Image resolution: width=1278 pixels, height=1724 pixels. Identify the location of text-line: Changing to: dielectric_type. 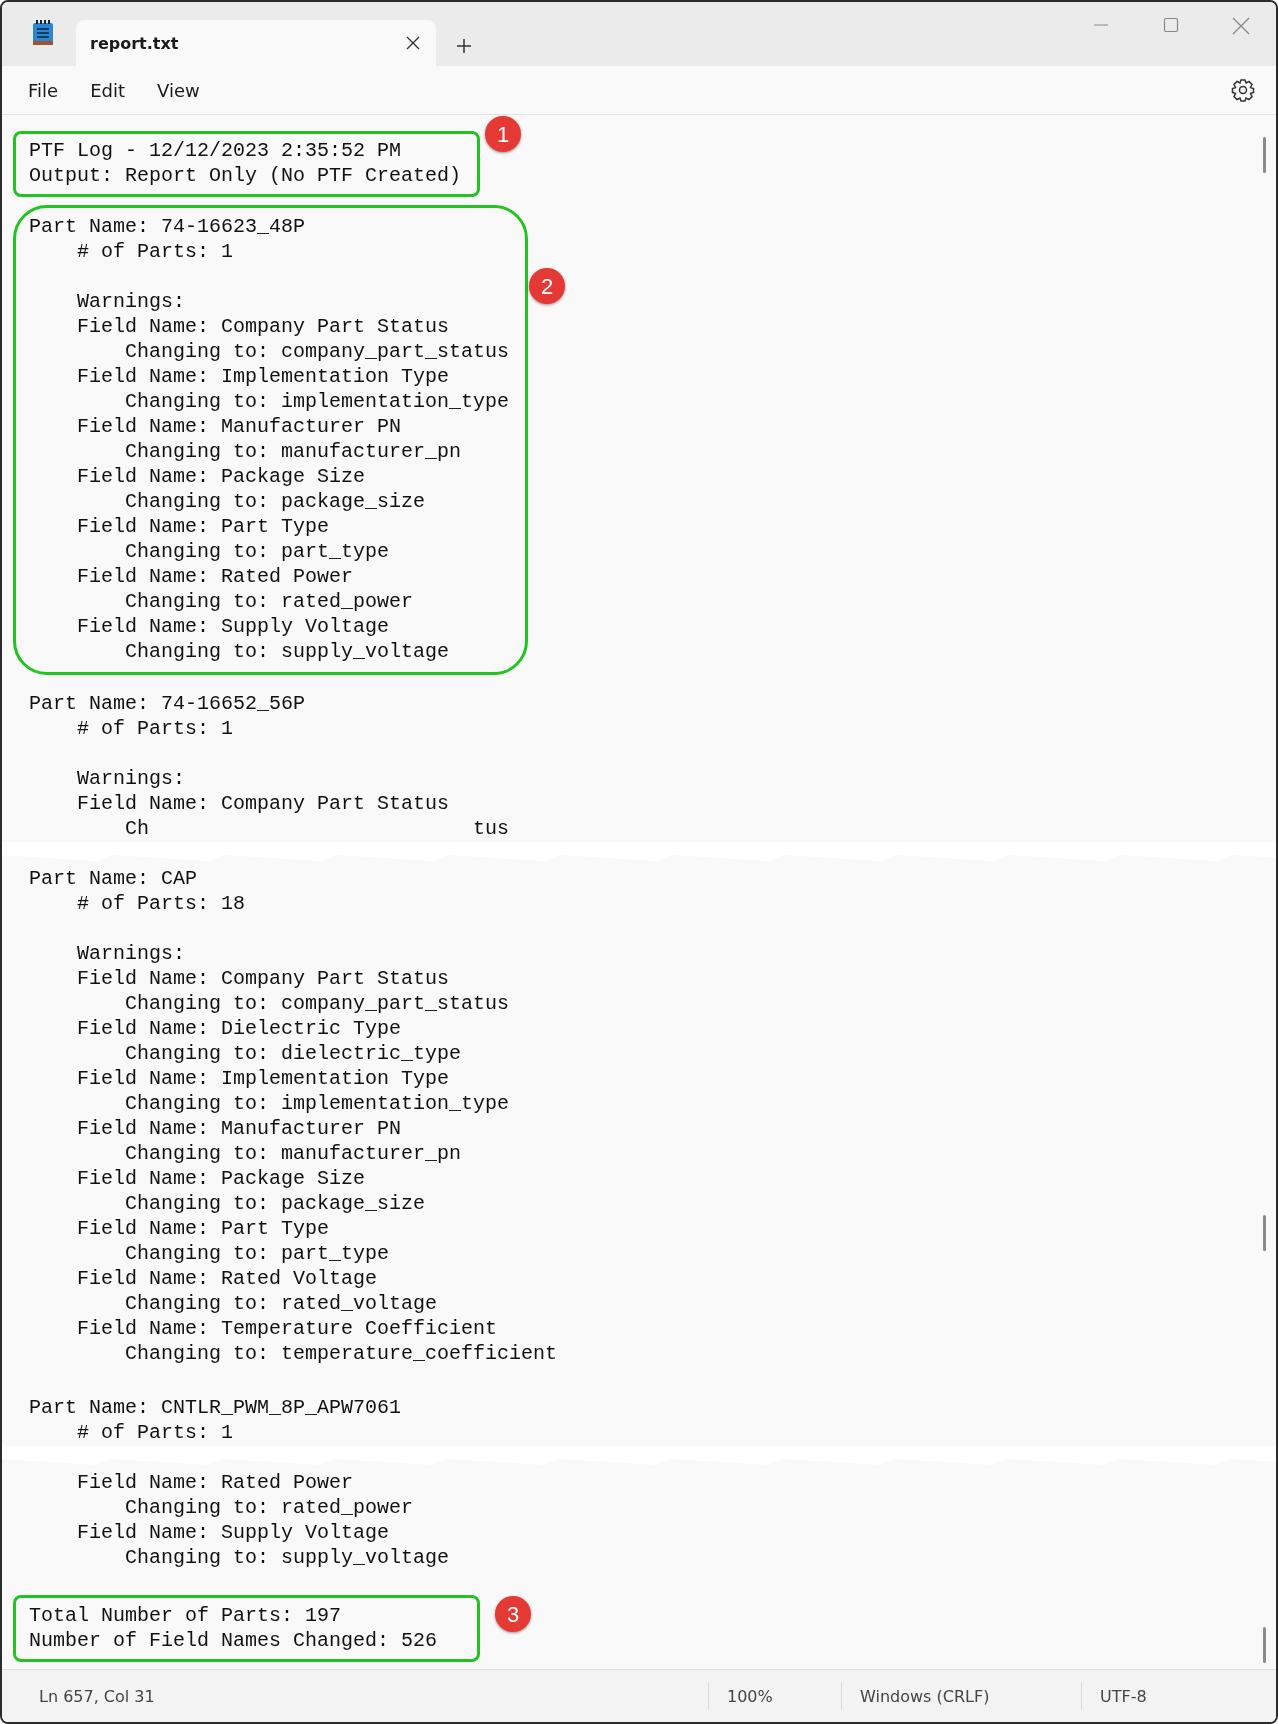
(293, 1053).